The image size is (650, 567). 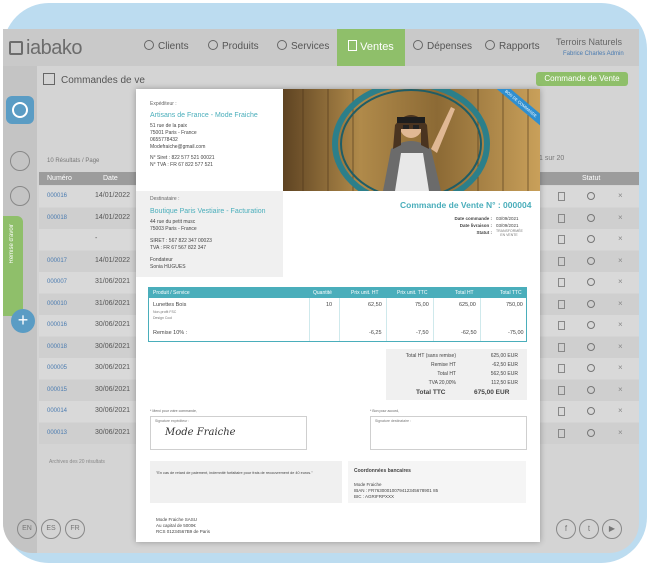 What do you see at coordinates (20, 196) in the screenshot?
I see `history-icon` at bounding box center [20, 196].